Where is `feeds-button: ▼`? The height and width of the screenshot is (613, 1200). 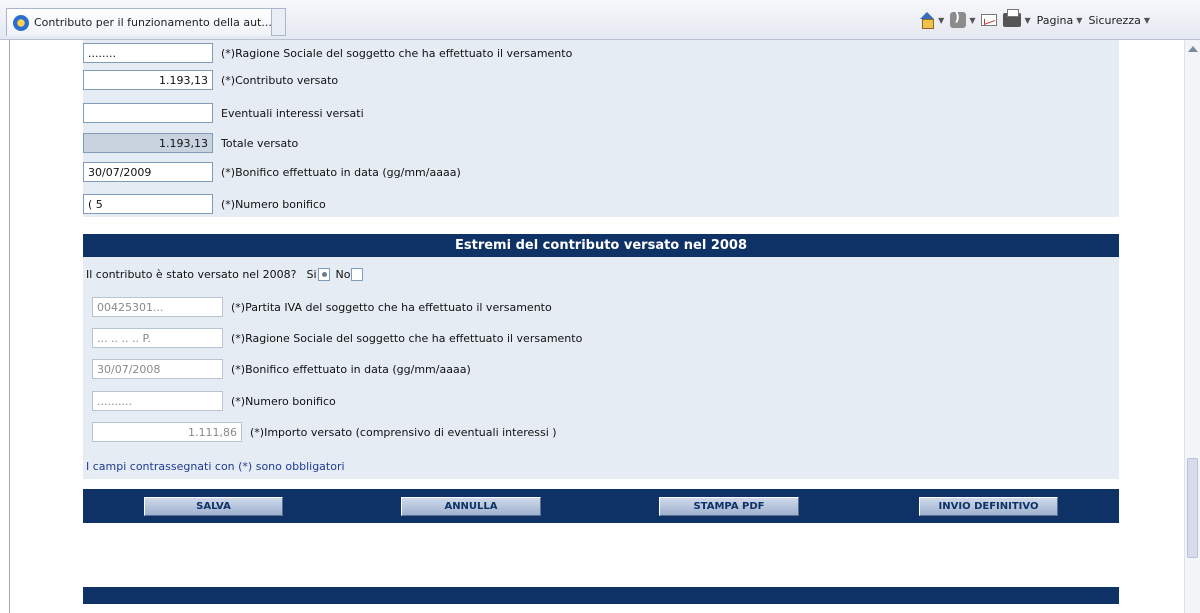 feeds-button: ▼ is located at coordinates (963, 19).